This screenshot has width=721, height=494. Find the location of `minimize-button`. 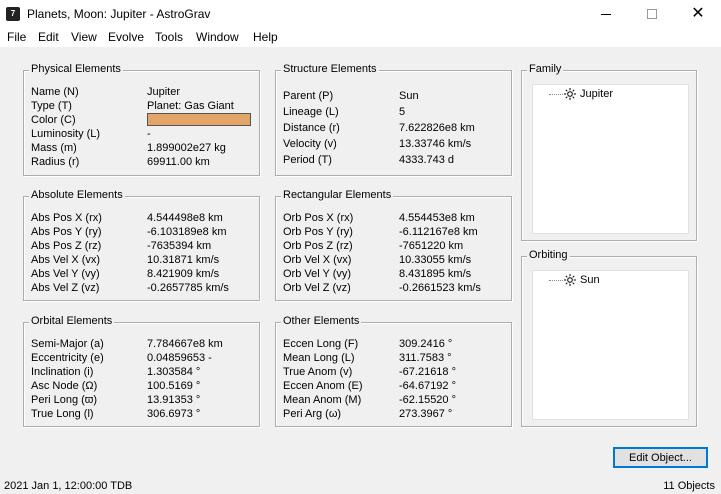

minimize-button is located at coordinates (606, 14).